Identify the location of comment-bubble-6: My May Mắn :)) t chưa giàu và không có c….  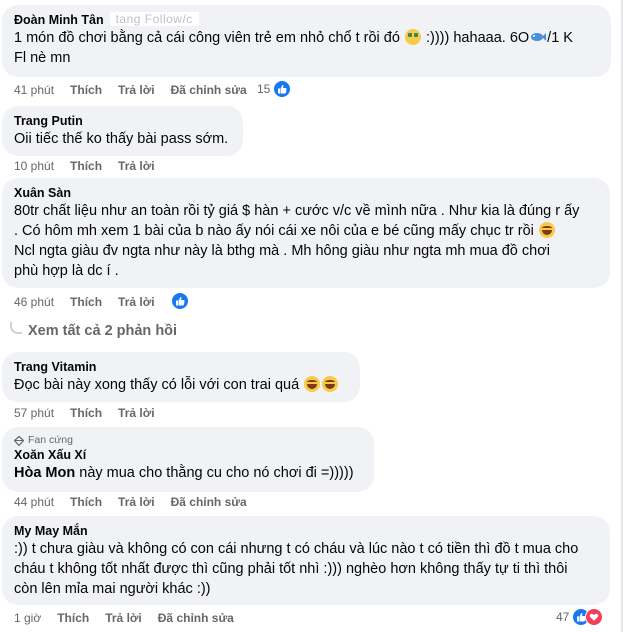
(306, 560).